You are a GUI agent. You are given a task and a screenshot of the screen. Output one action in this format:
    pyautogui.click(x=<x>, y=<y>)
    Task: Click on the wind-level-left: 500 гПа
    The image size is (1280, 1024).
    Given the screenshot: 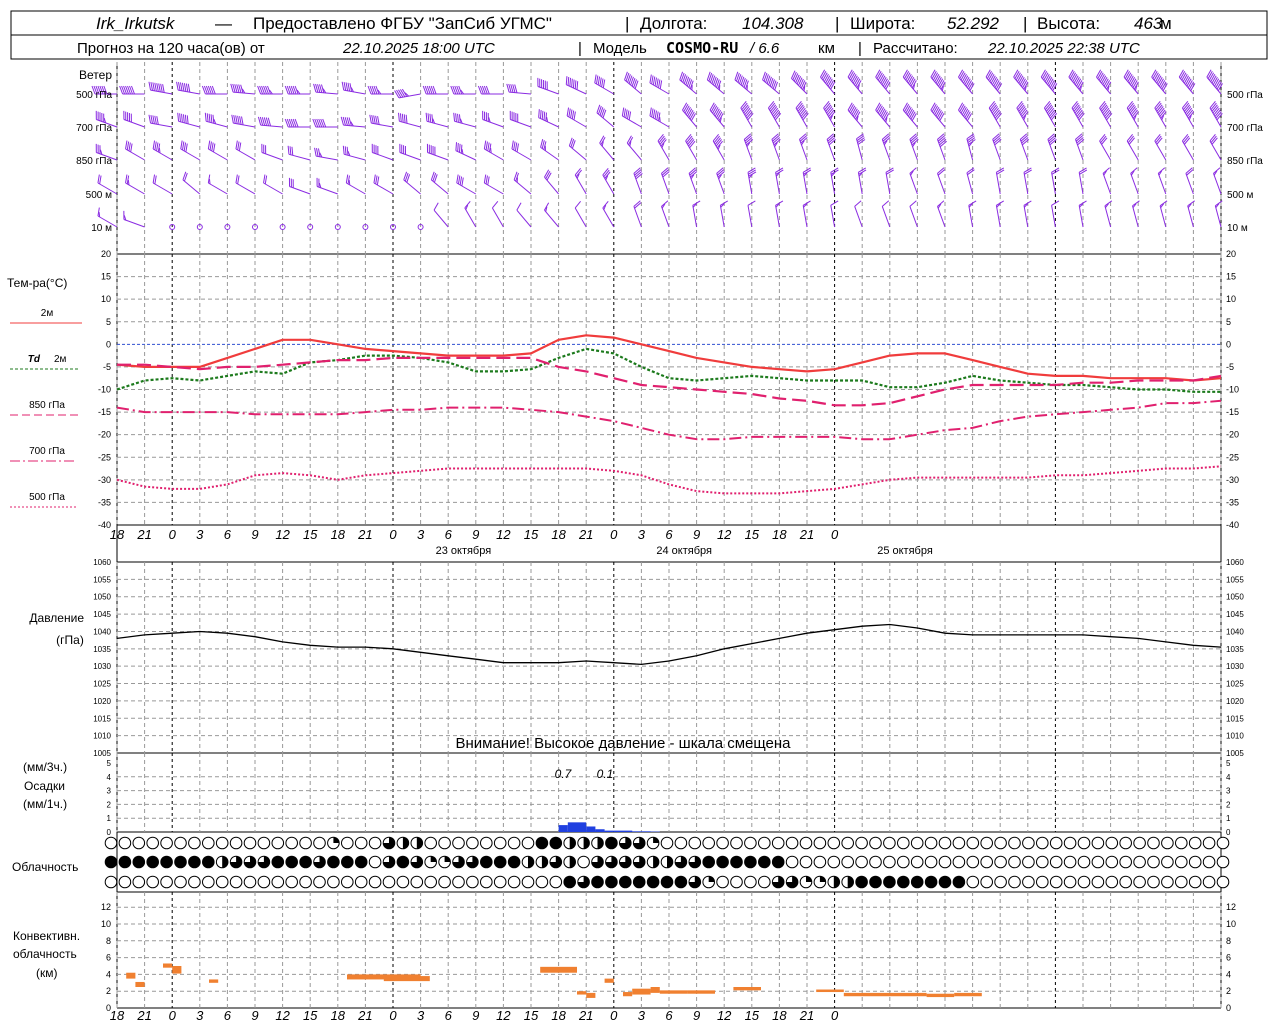 What is the action you would take?
    pyautogui.click(x=94, y=95)
    